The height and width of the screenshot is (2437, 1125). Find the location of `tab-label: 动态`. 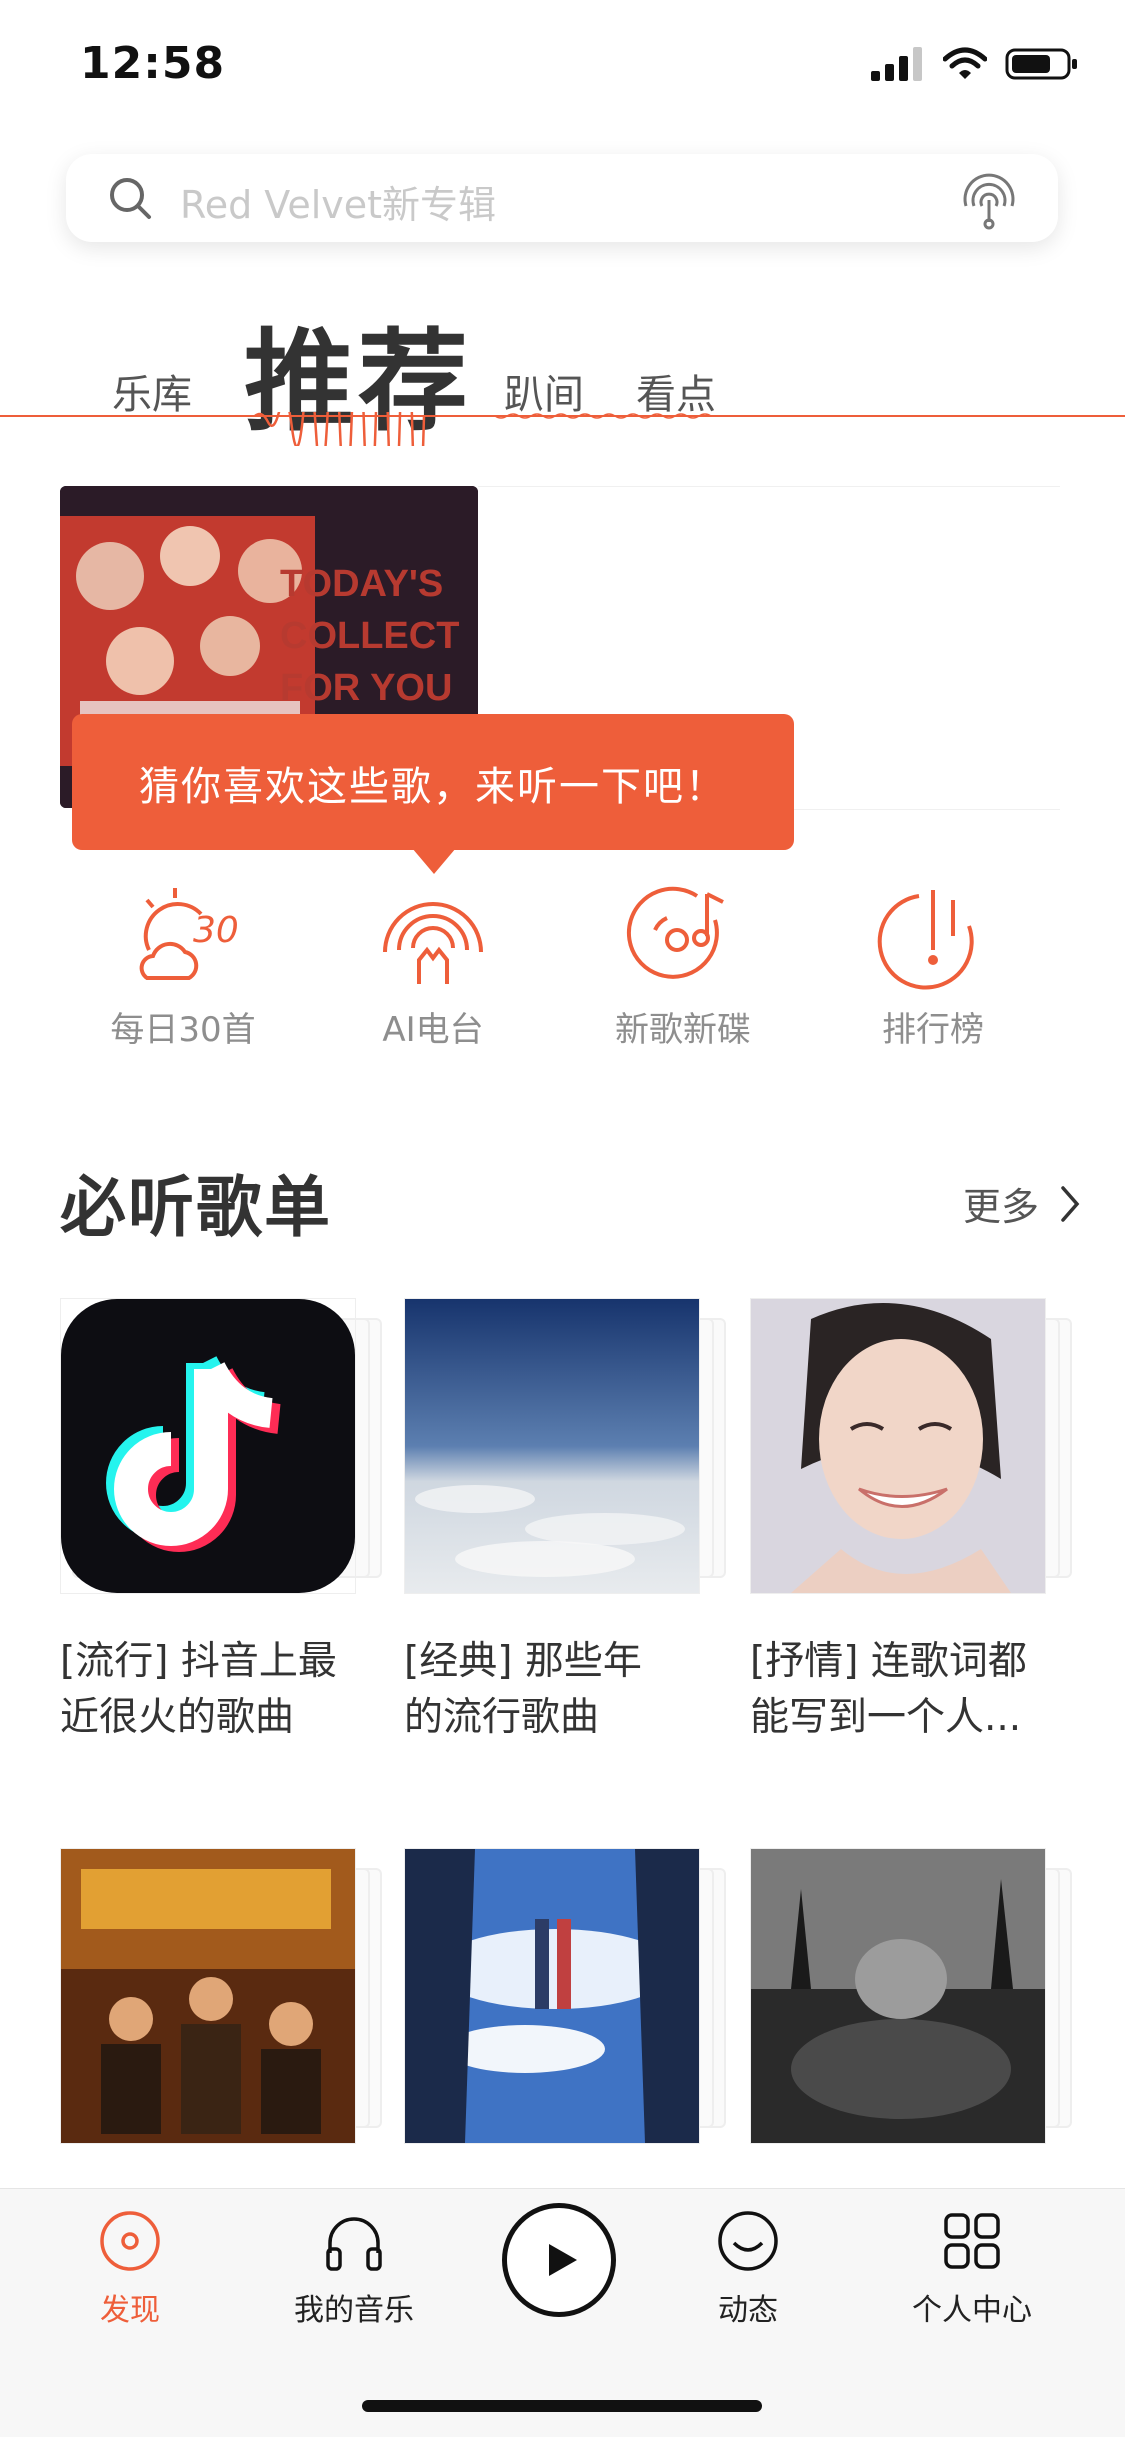

tab-label: 动态 is located at coordinates (748, 2310).